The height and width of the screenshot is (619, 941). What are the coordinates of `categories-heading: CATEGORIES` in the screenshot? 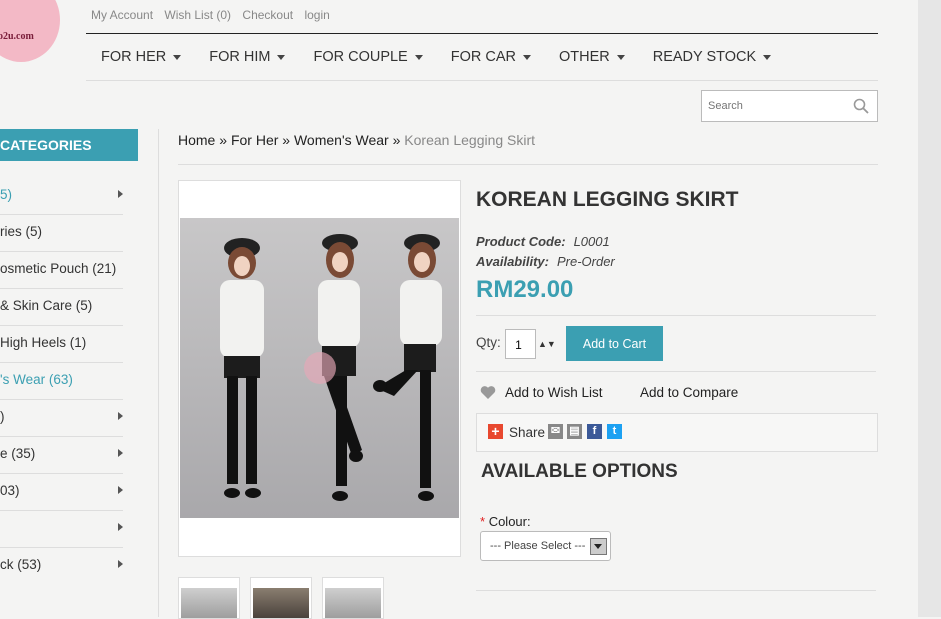 It's located at (69, 145).